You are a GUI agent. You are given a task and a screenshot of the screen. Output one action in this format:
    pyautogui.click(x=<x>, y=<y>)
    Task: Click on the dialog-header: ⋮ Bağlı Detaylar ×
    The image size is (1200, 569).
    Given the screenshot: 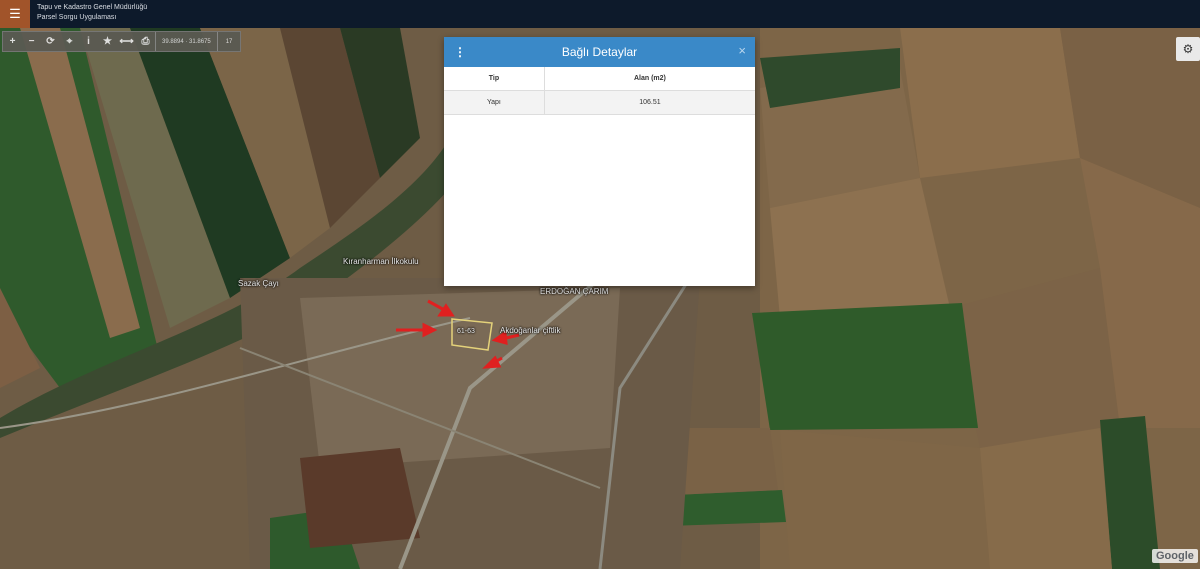 What is the action you would take?
    pyautogui.click(x=599, y=52)
    